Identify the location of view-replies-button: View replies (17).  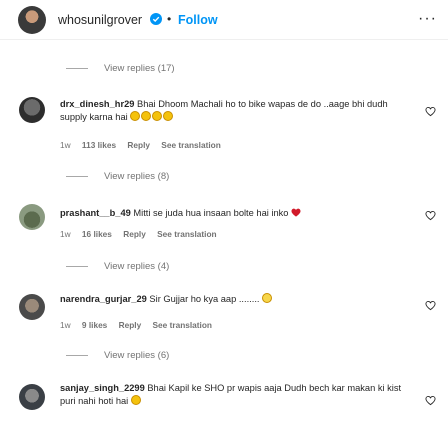
(120, 68).